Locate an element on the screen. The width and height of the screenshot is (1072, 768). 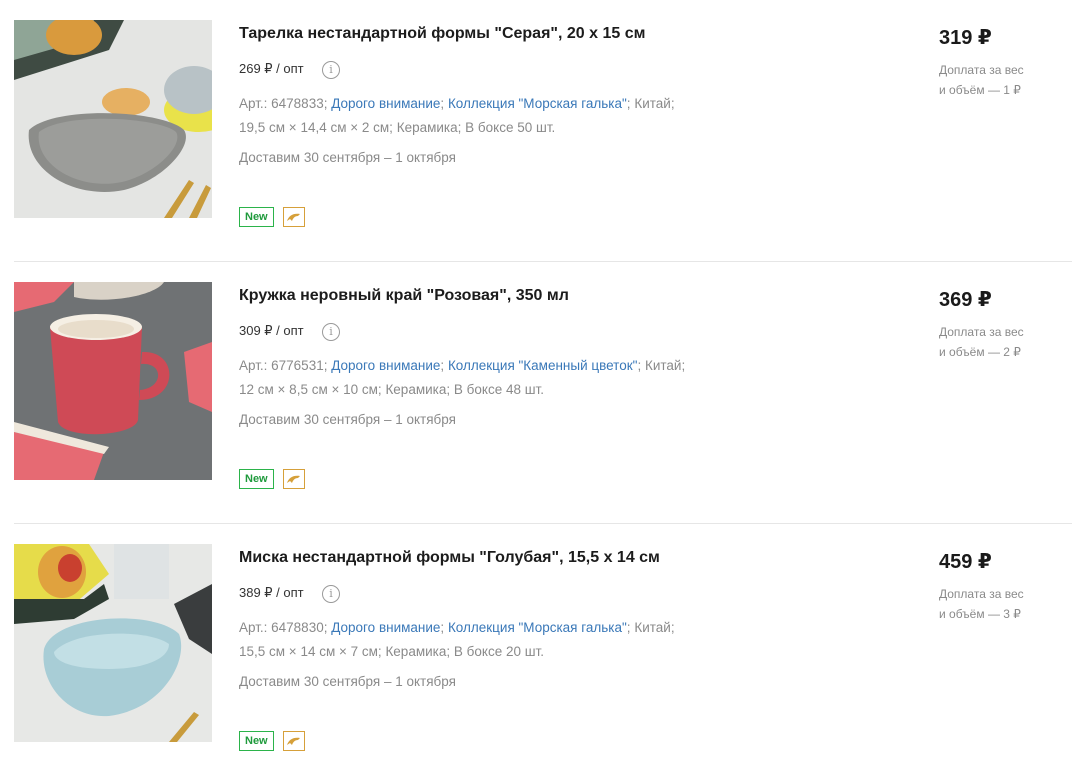
product-image-mug is located at coordinates (113, 381).